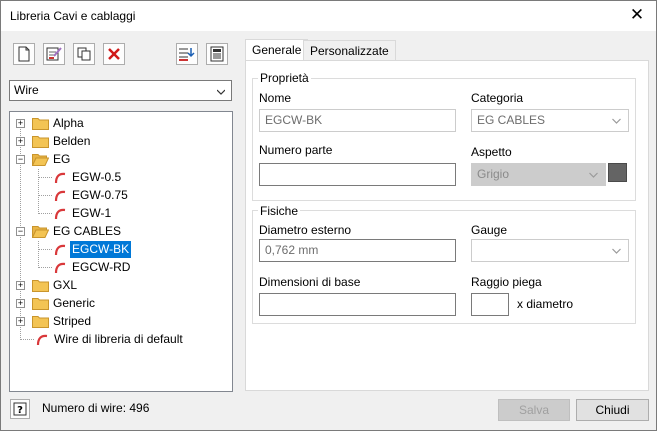  Describe the element at coordinates (328, 16) in the screenshot. I see `title-bar: Libreria Cavi e cablaggi ✕` at that location.